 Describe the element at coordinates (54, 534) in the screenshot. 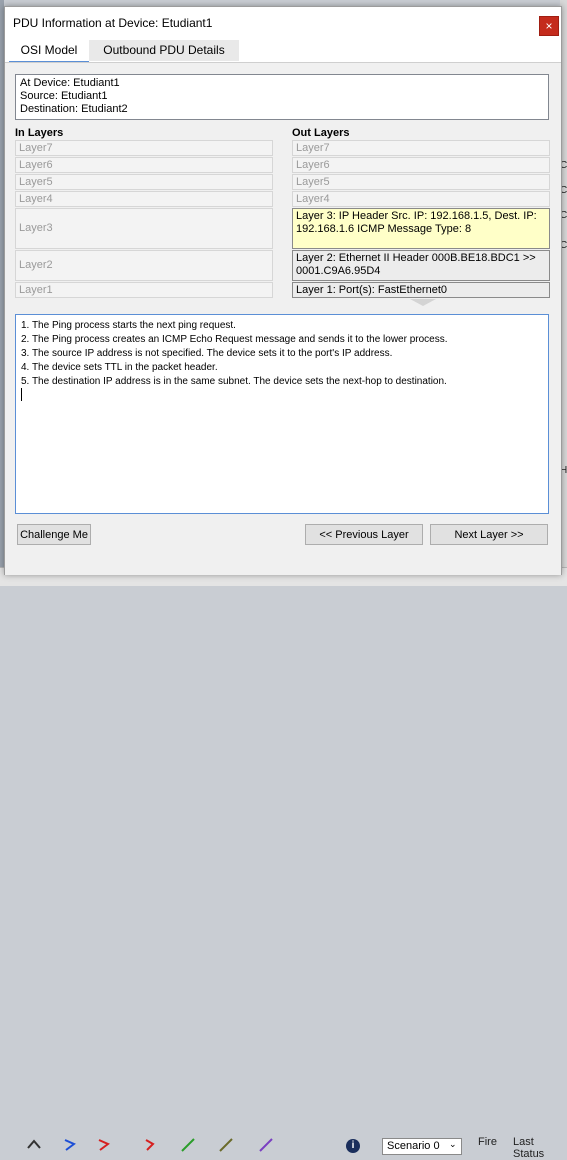

I see `challenge-me-button: Challenge Me` at that location.